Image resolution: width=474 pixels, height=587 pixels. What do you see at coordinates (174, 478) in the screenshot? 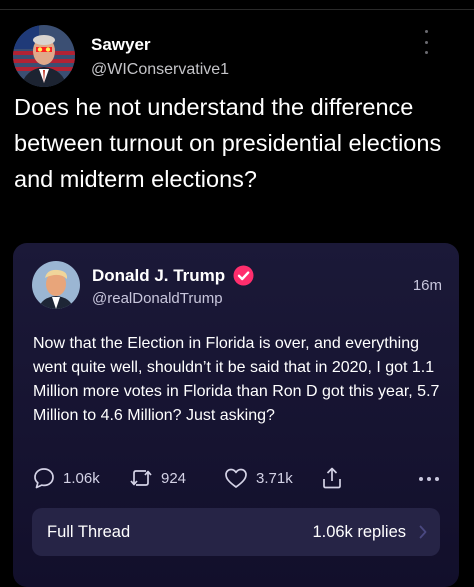
I see `retweet-count: 924` at bounding box center [174, 478].